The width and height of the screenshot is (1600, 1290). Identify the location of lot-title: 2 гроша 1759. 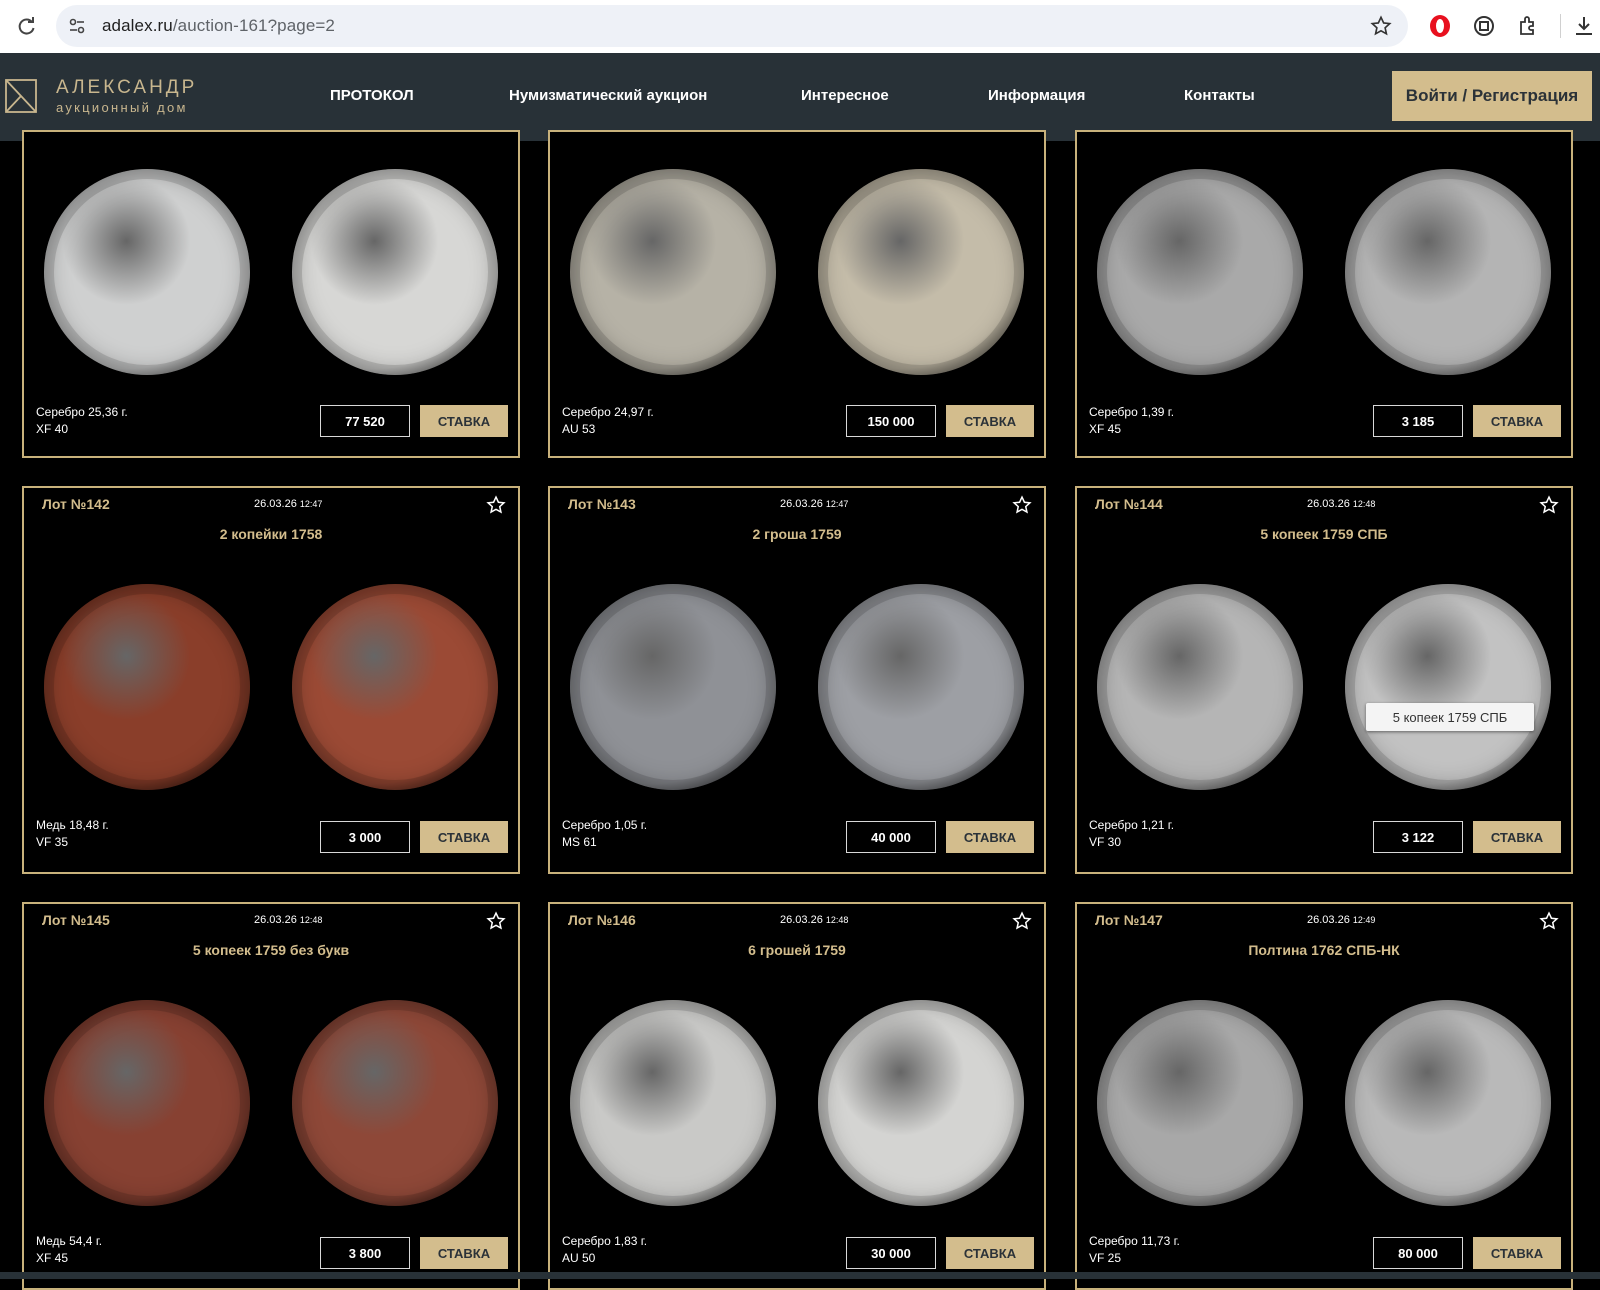
(797, 534).